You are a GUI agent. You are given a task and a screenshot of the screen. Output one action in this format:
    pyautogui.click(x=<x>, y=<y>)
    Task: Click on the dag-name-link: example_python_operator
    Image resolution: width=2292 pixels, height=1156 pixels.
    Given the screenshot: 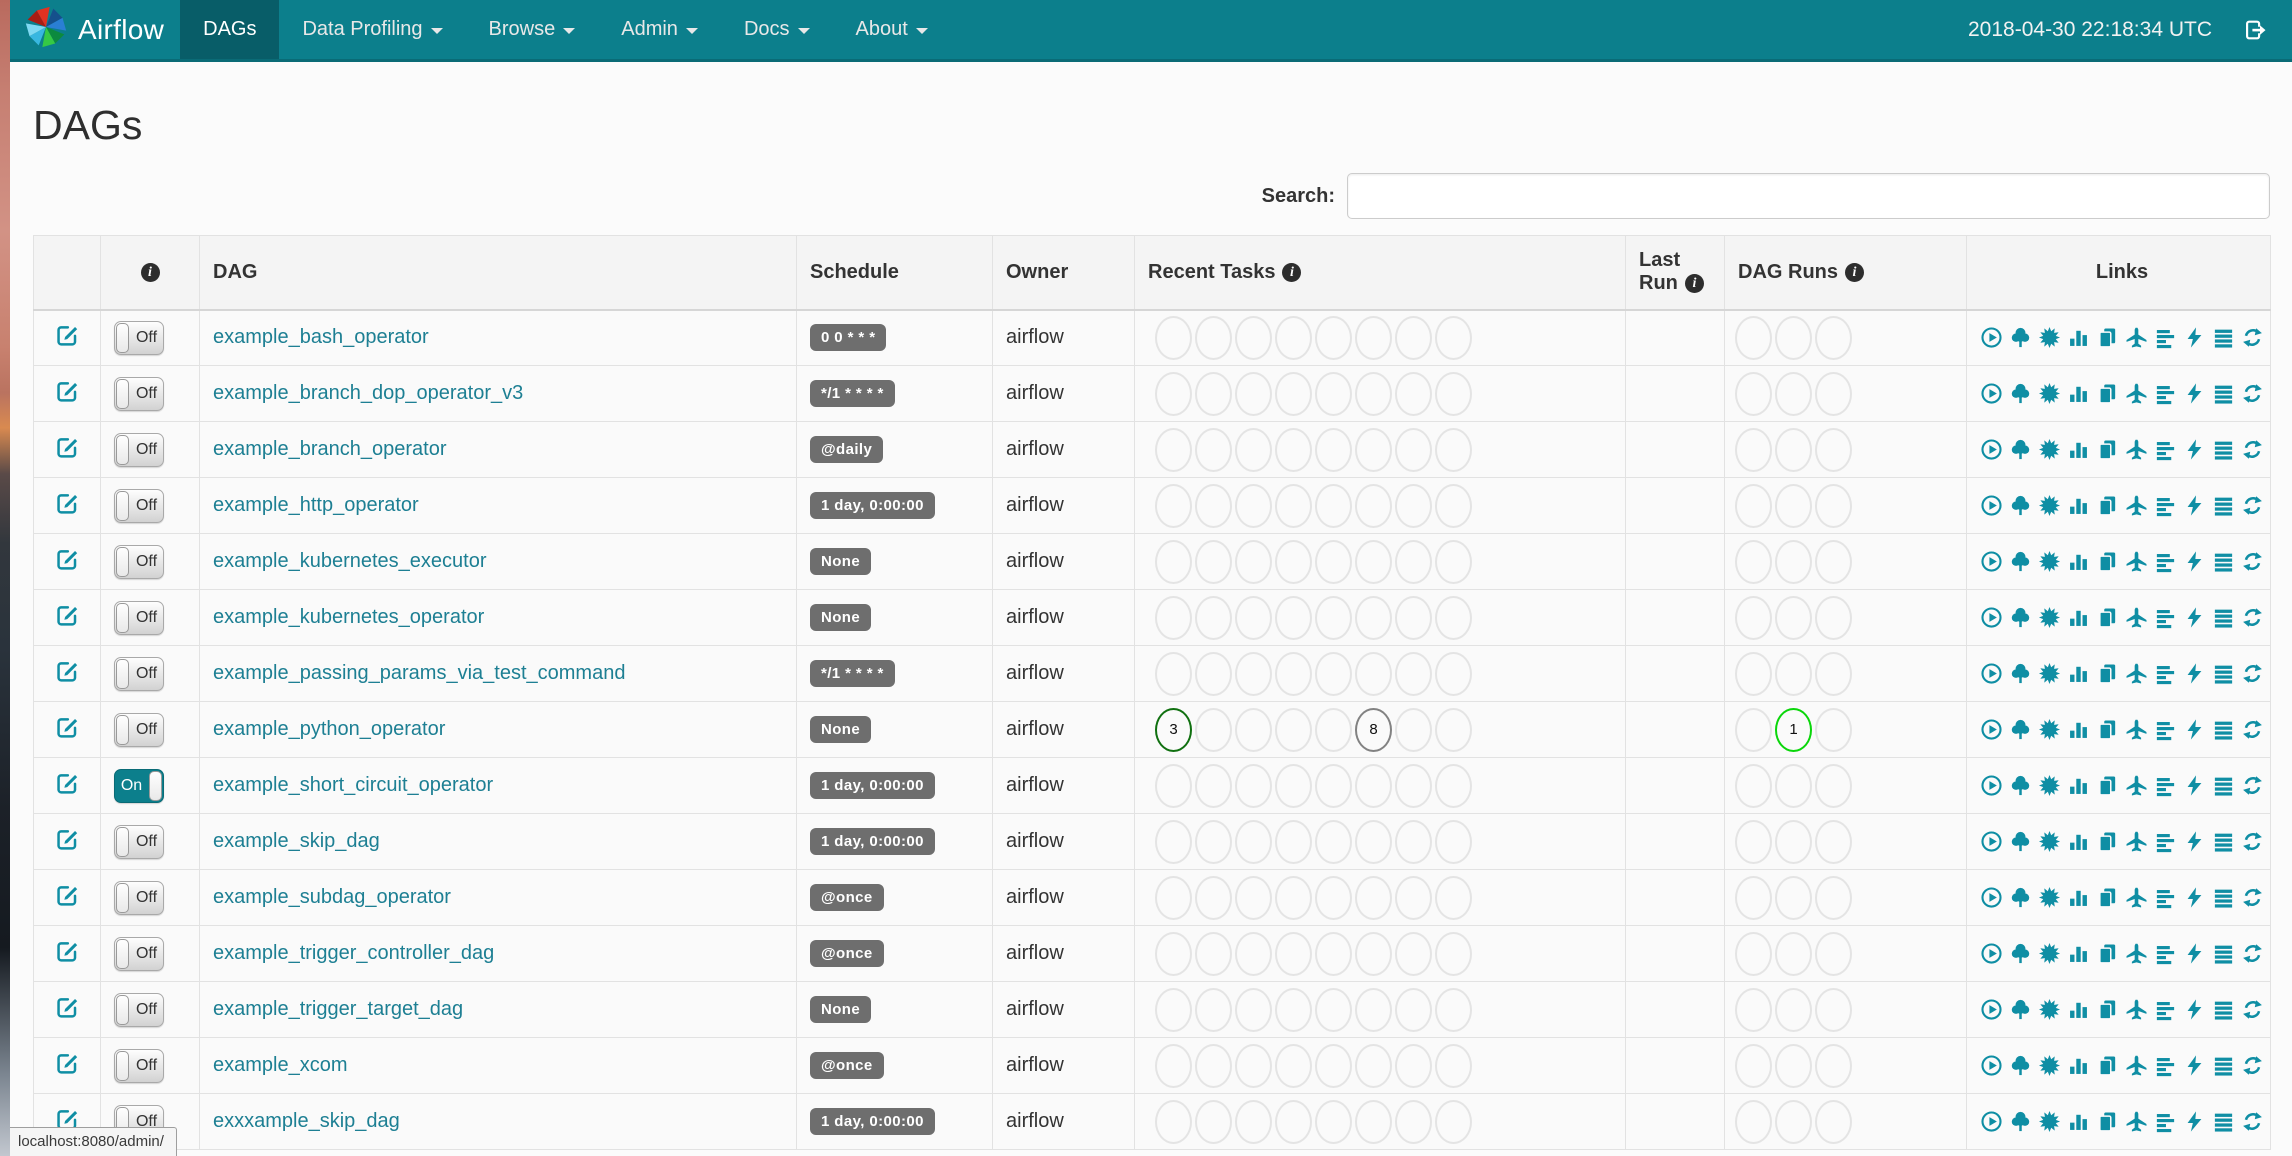 What is the action you would take?
    pyautogui.click(x=329, y=729)
    